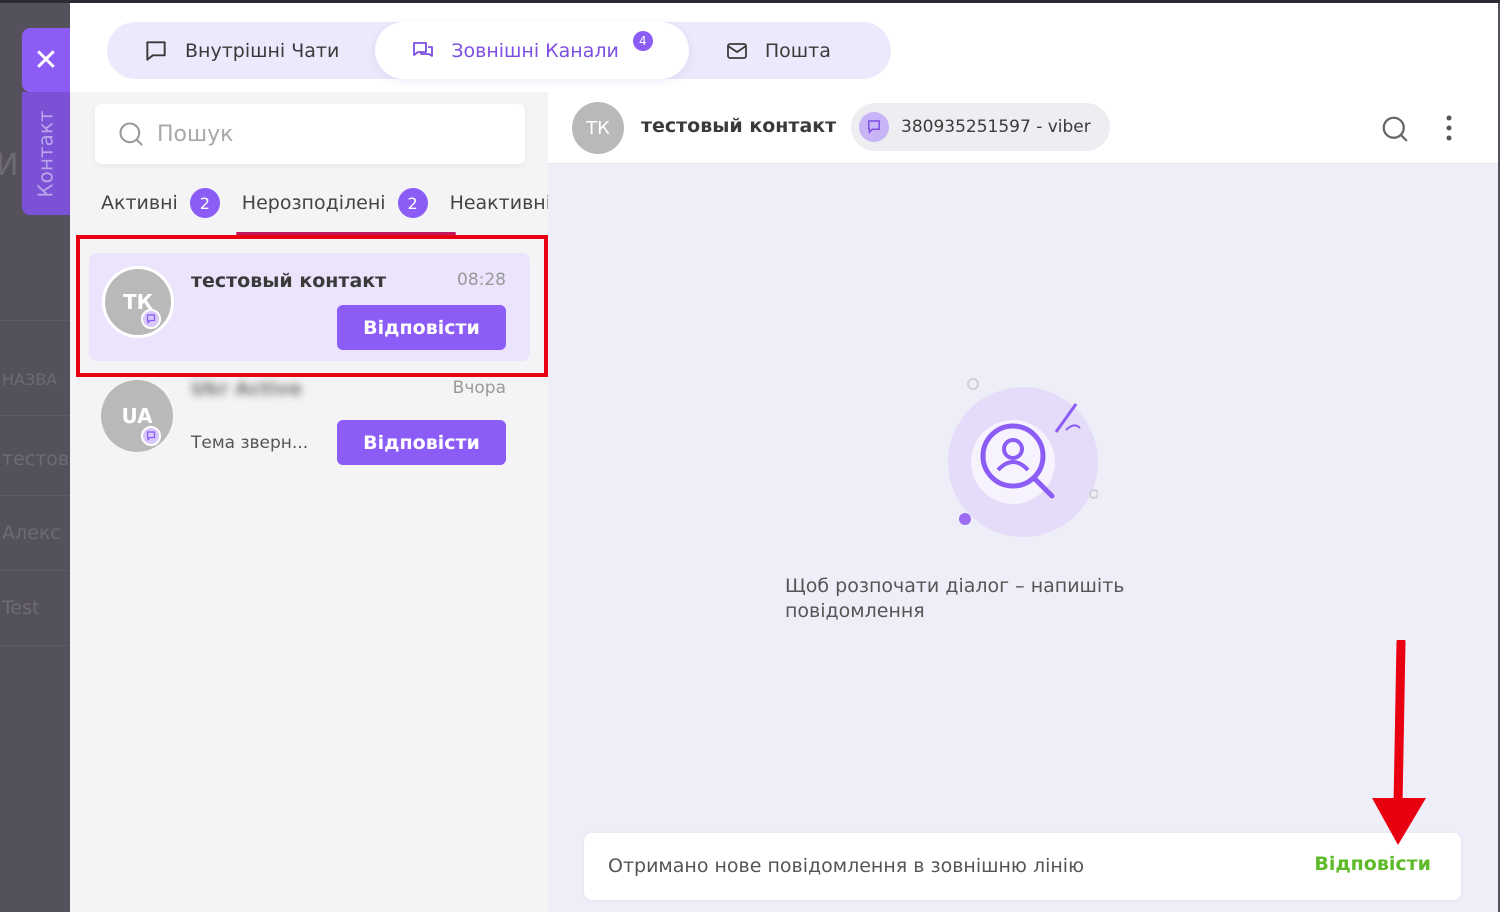  What do you see at coordinates (535, 50) in the screenshot?
I see `tab-label: Зовнішні Канали` at bounding box center [535, 50].